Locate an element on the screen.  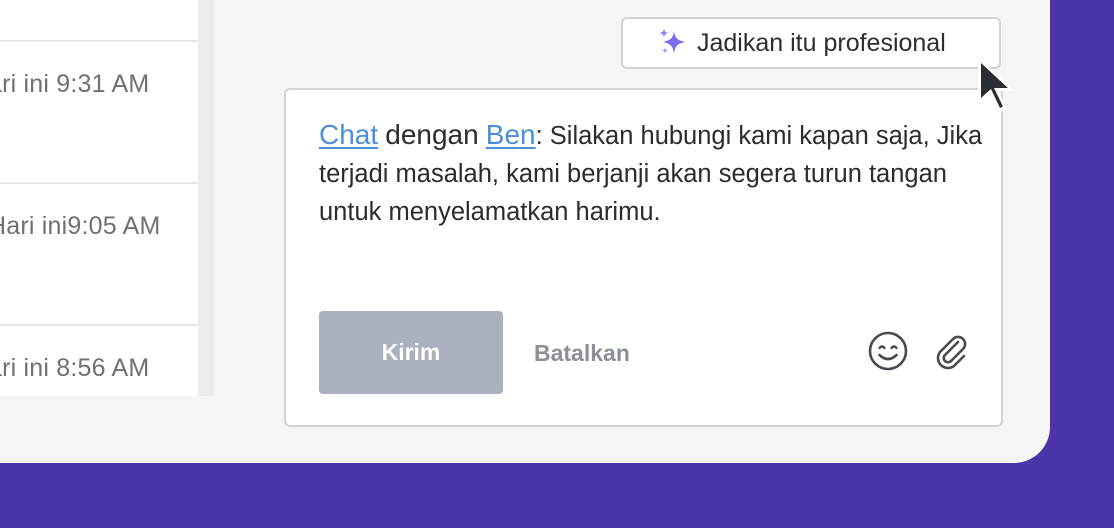
list-item-time: Hari ini9:05 AM is located at coordinates (80, 226).